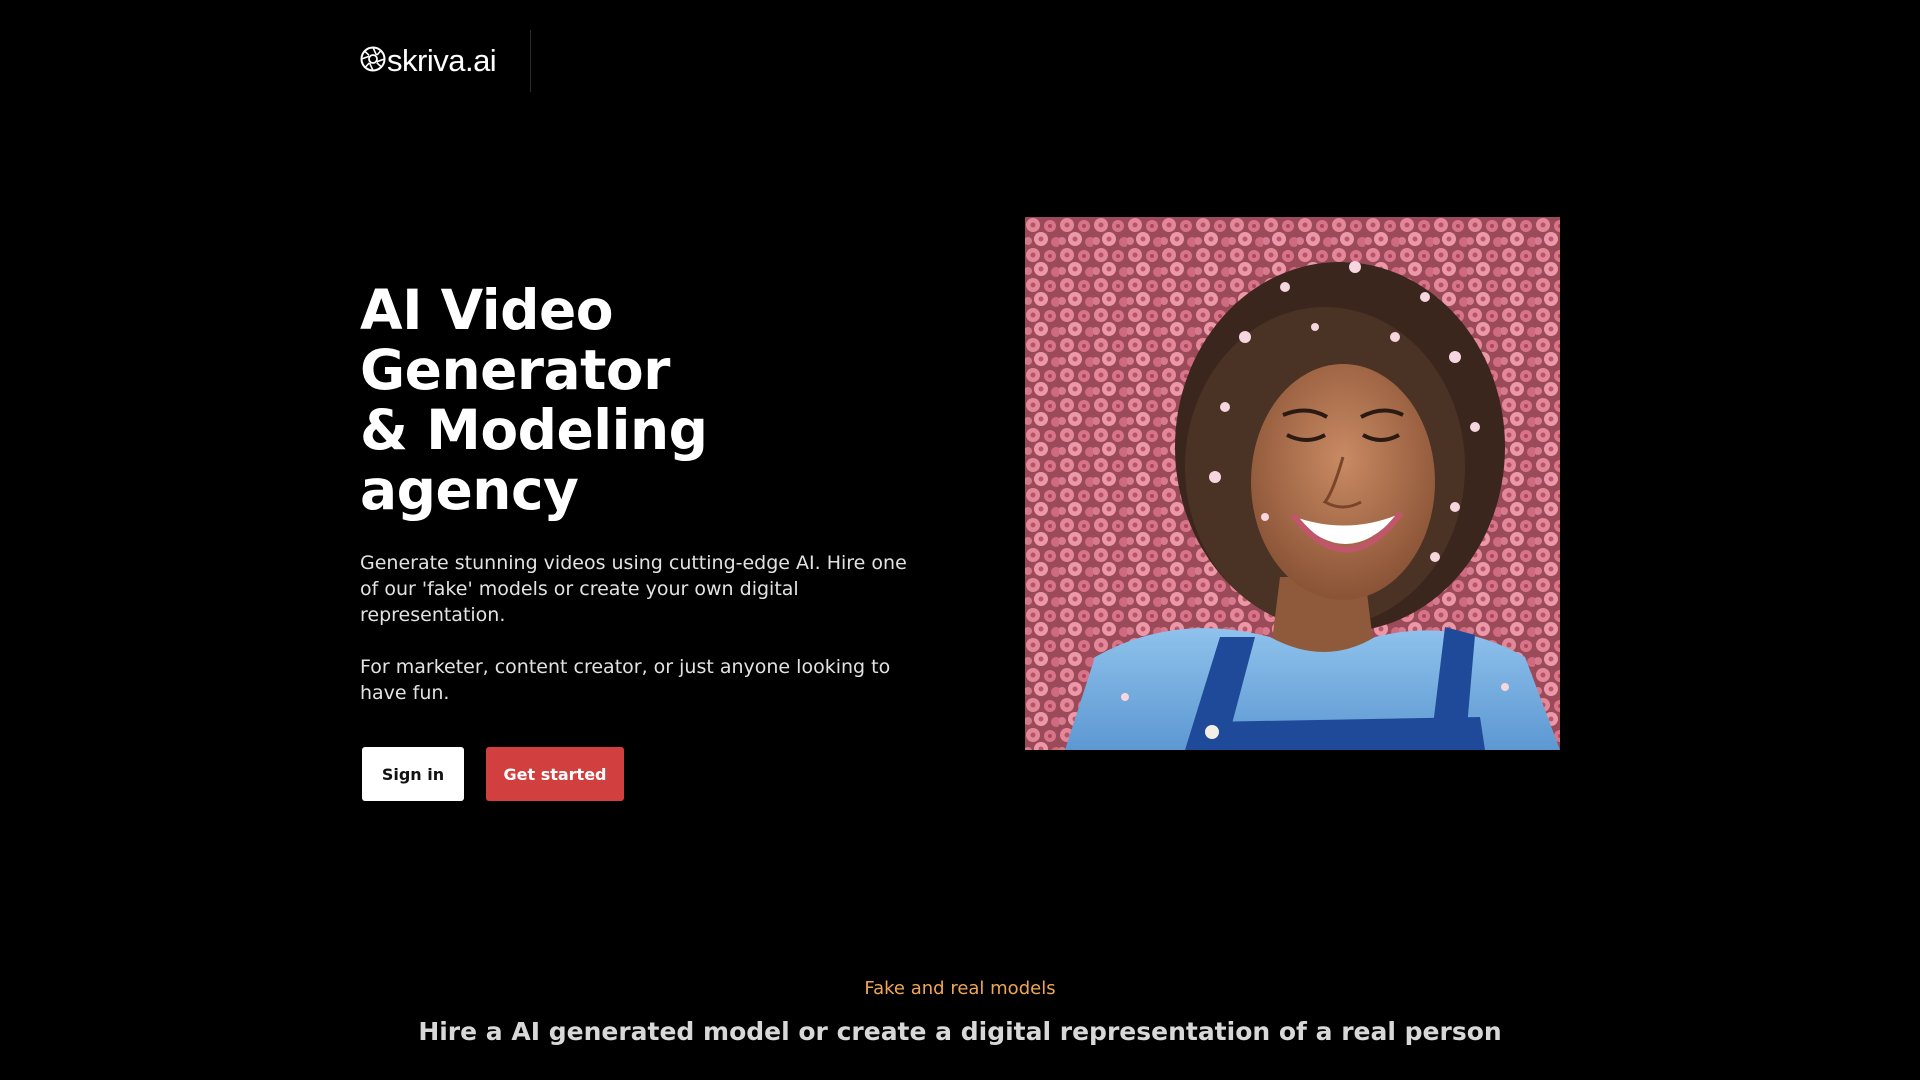 The width and height of the screenshot is (1920, 1080). Describe the element at coordinates (534, 460) in the screenshot. I see `hero-title-line-2: & Modeling agency` at that location.